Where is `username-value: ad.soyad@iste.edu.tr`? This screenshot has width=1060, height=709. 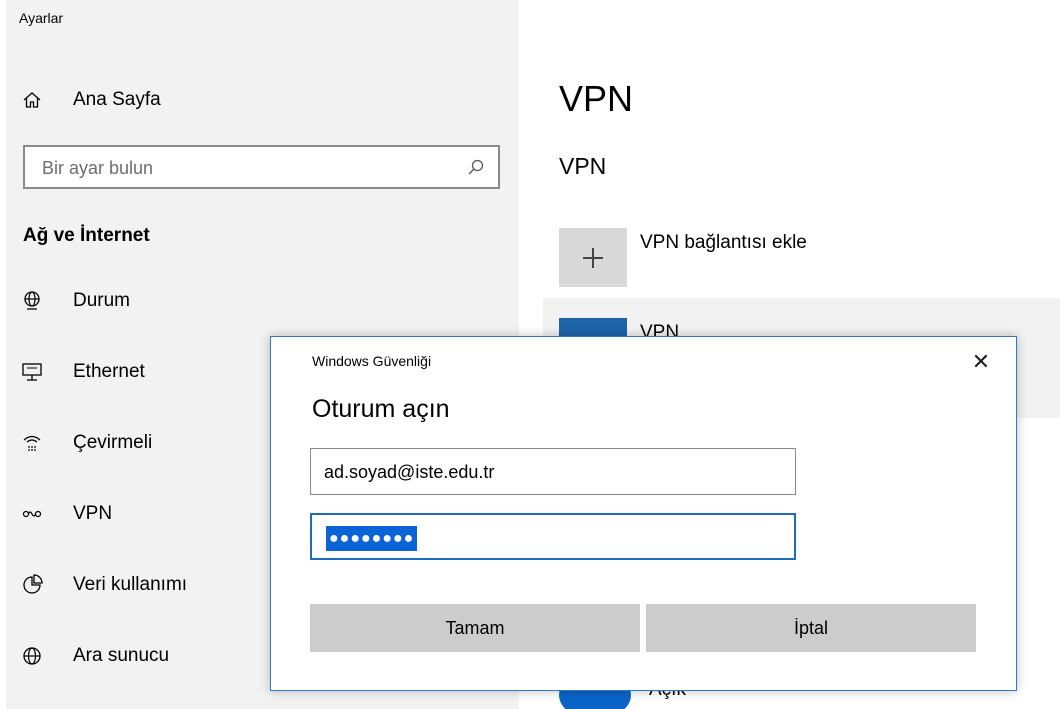 username-value: ad.soyad@iste.edu.tr is located at coordinates (409, 472).